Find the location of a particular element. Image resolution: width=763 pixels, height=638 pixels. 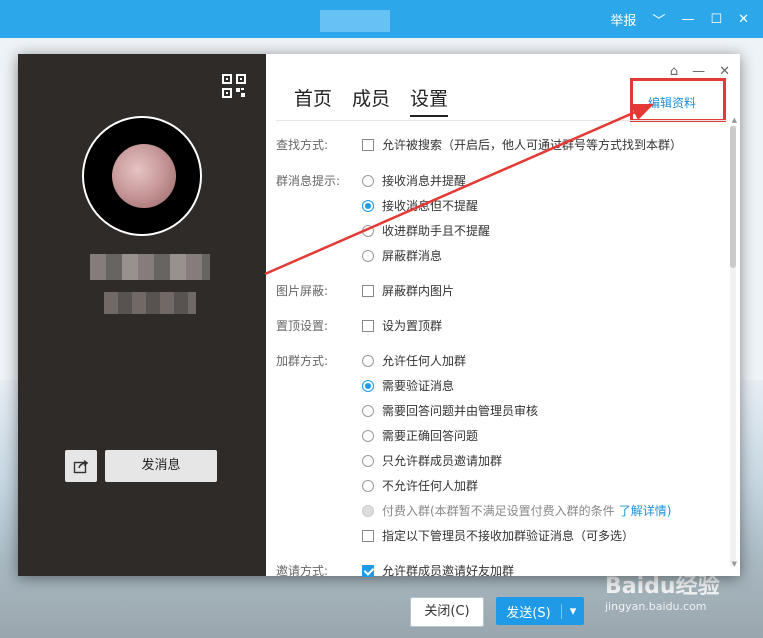

option-label: 付费入群(本群暂不满足设置付费入群的条件 is located at coordinates (498, 511).